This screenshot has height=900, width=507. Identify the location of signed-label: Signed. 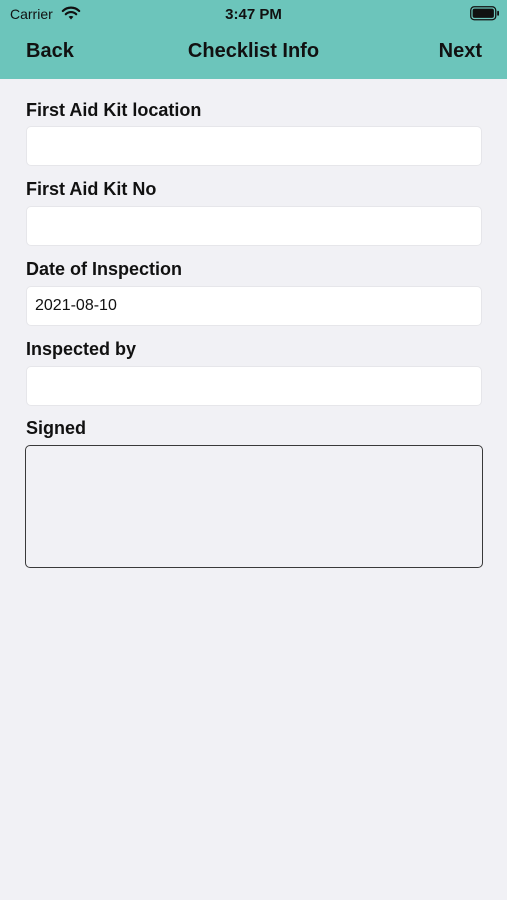
(56, 428).